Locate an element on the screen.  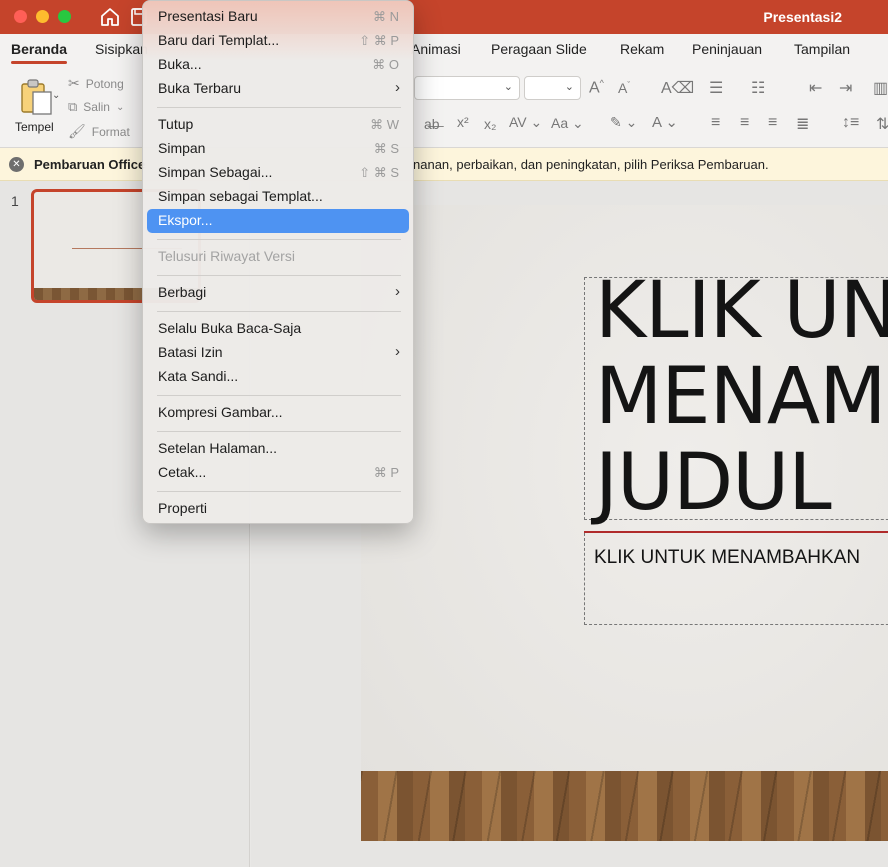
menu-item-presentasi-baru: Presentasi Baru ⌘ N is located at coordinates (278, 17).